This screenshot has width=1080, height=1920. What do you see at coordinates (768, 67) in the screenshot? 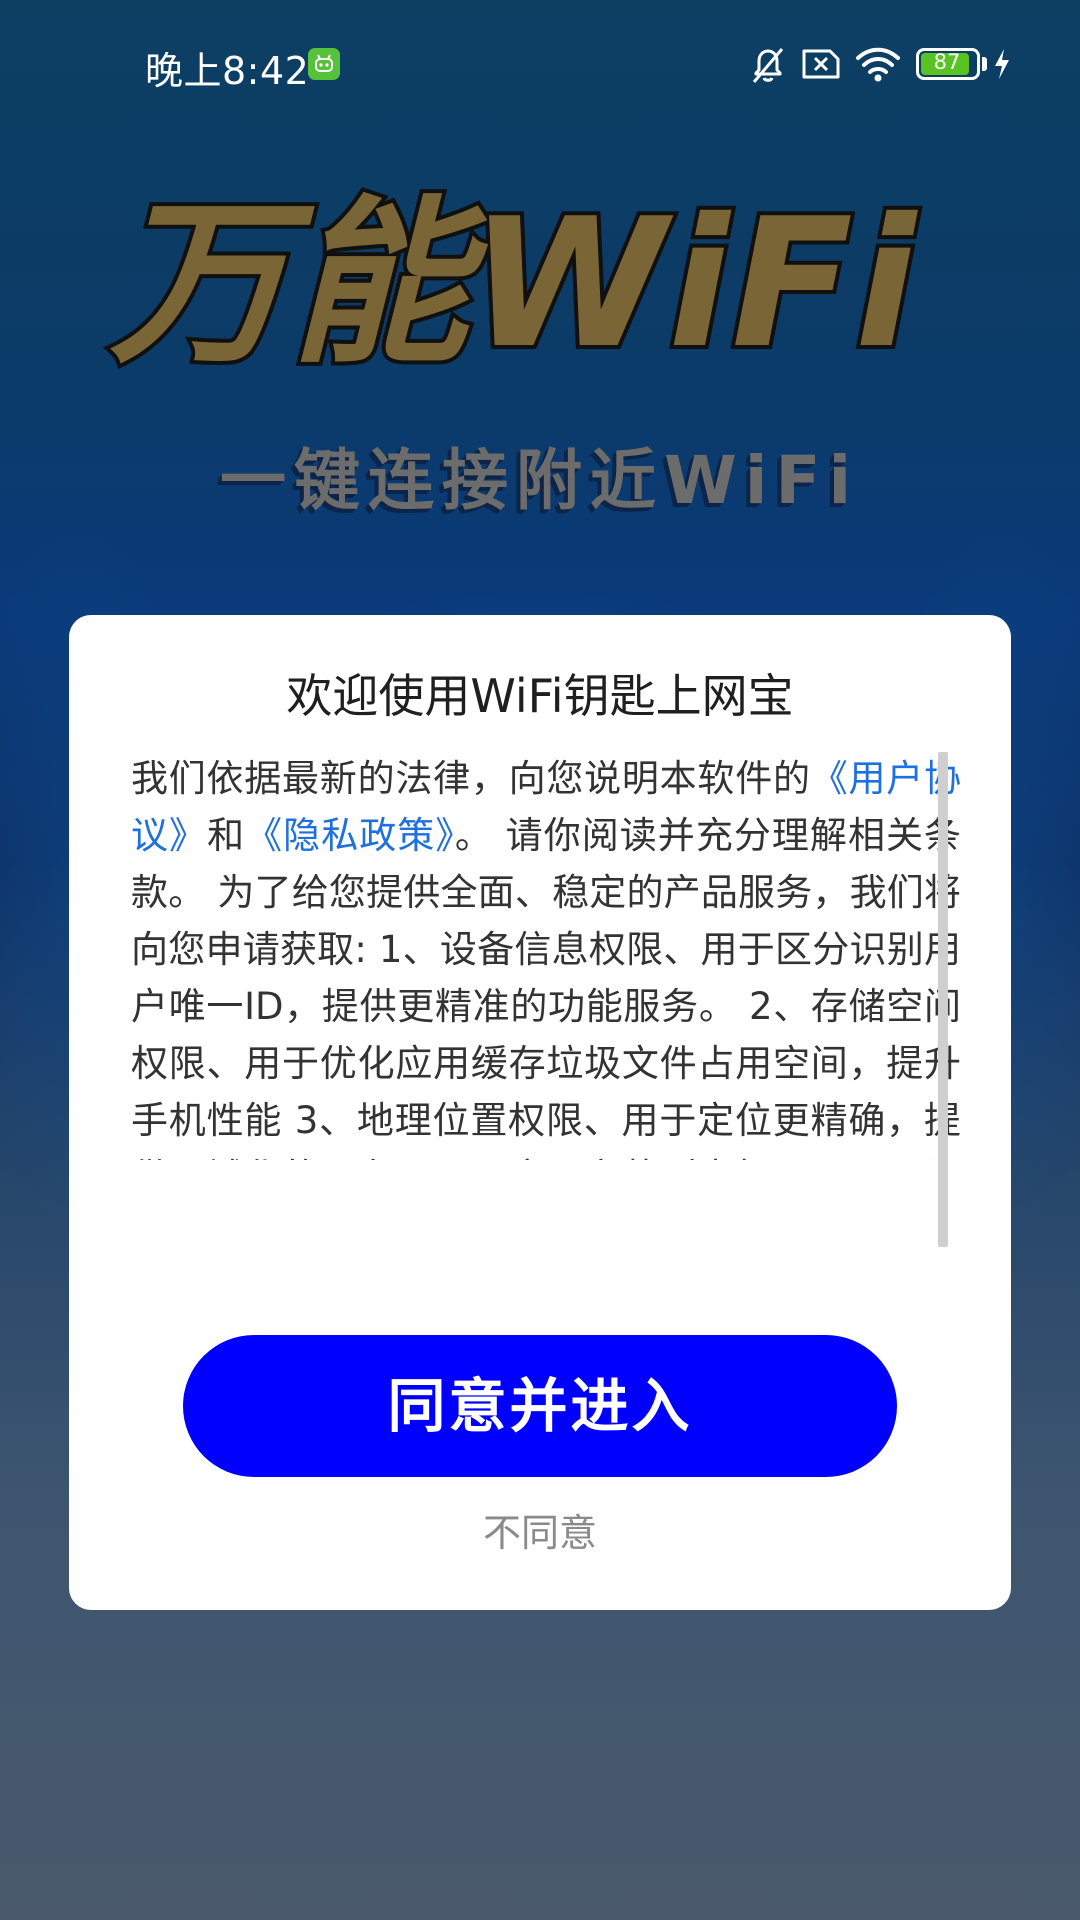
I see `mute-bell-icon` at bounding box center [768, 67].